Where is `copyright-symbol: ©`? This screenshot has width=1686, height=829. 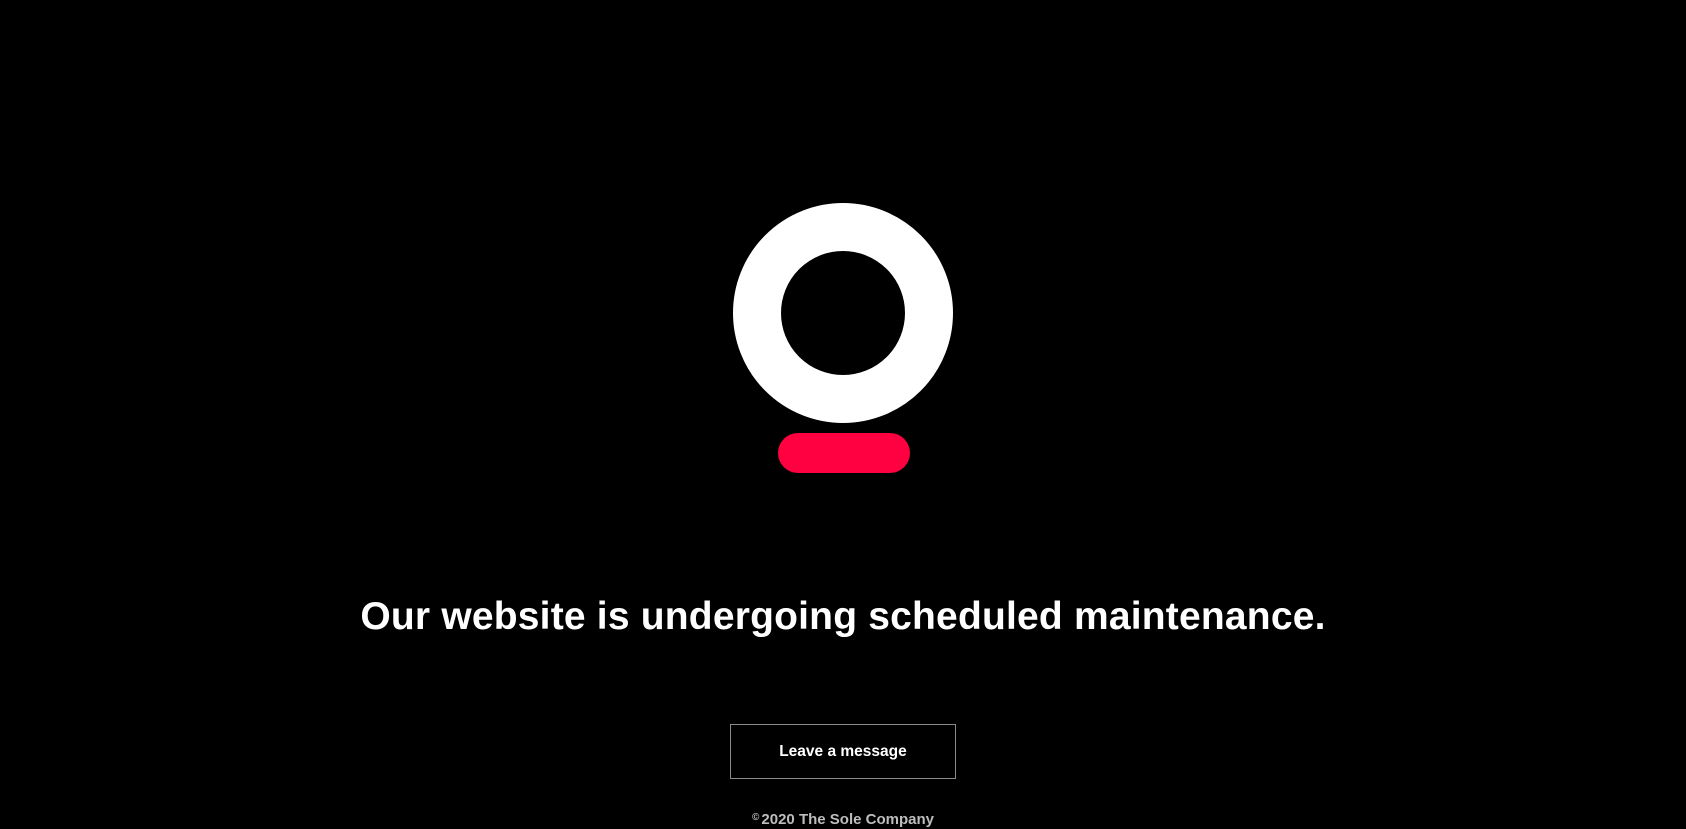 copyright-symbol: © is located at coordinates (756, 817).